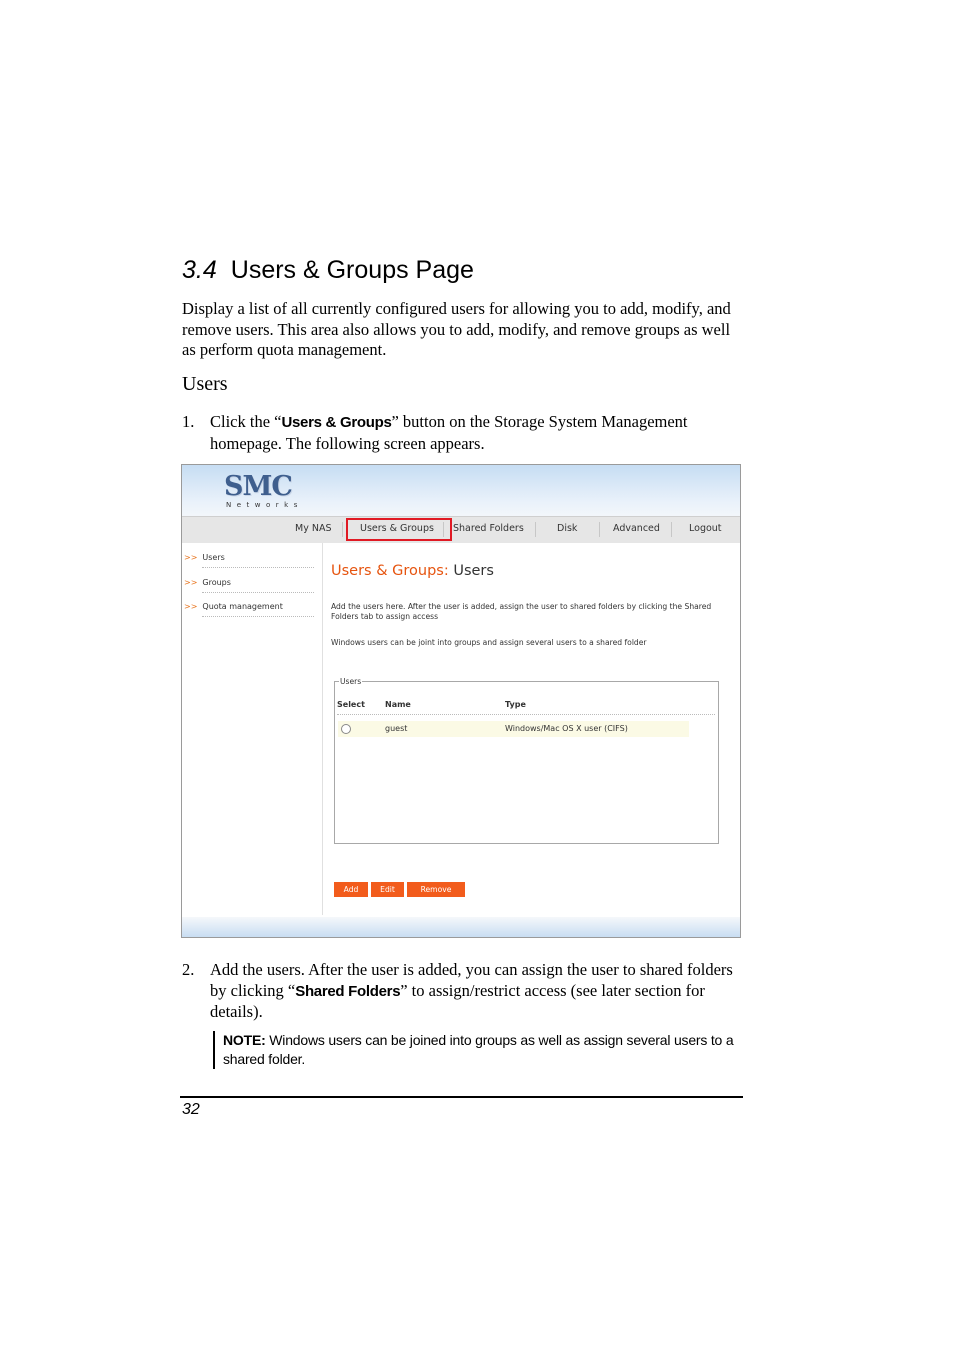 The image size is (954, 1350). I want to click on section-number: 3.4, so click(199, 270).